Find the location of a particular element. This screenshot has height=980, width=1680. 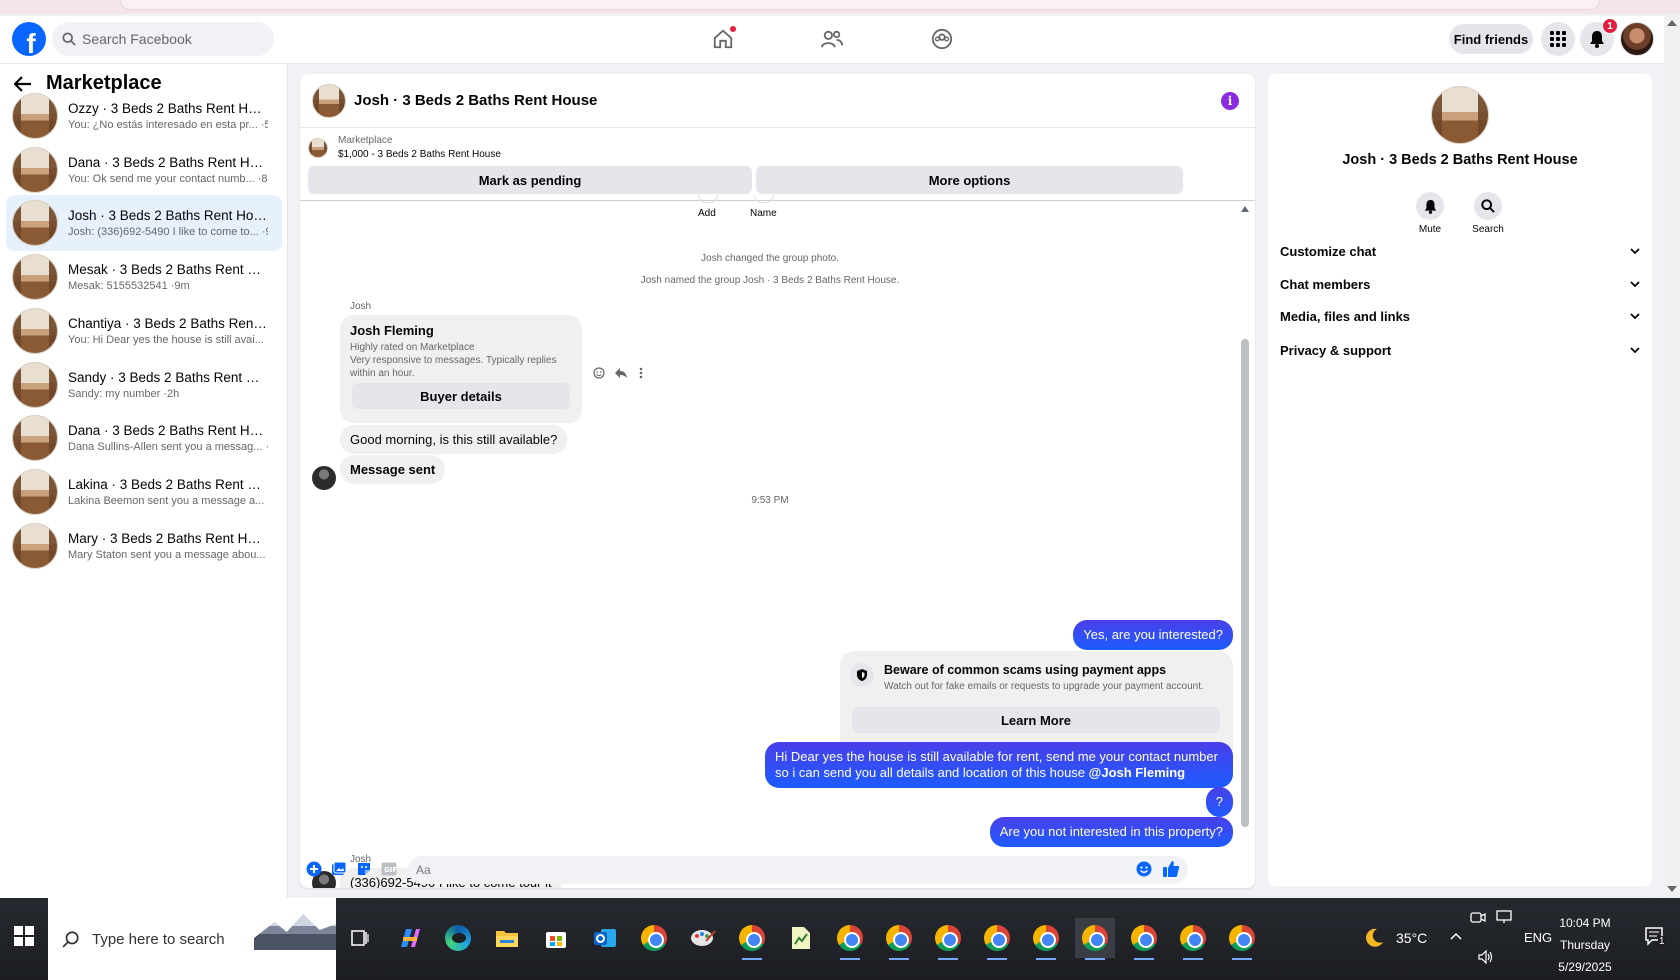

more-actions-icon is located at coordinates (641, 374).